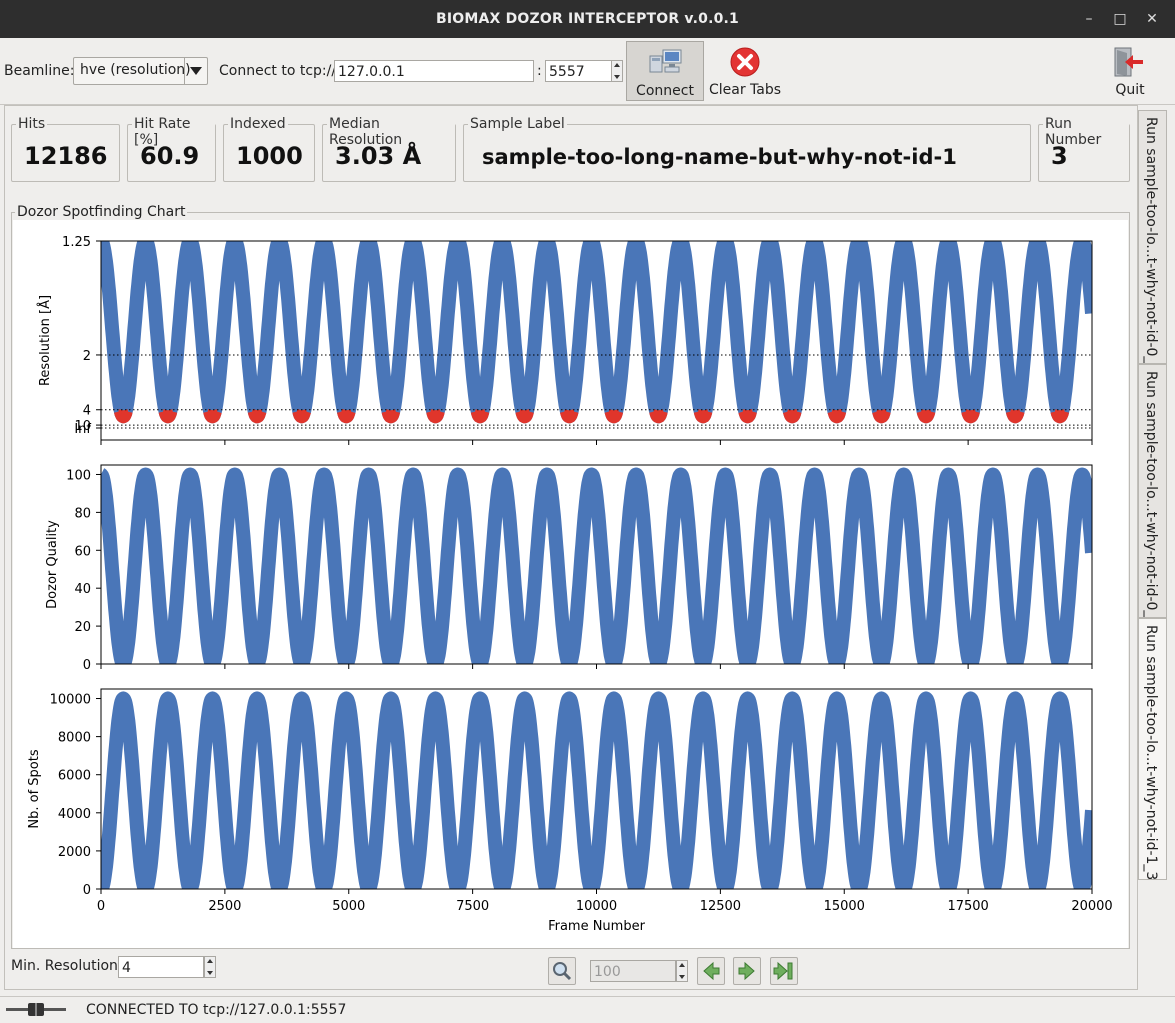  Describe the element at coordinates (1151, 240) in the screenshot. I see `tab-run-1-label: Run sample-too-lo...t-why-not-id-0_1` at that location.